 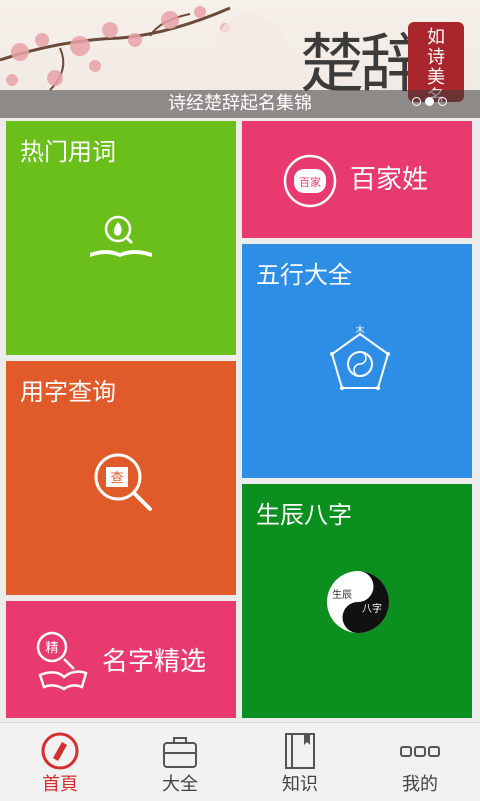 I want to click on nav-home-label: 首頁, so click(x=60, y=784).